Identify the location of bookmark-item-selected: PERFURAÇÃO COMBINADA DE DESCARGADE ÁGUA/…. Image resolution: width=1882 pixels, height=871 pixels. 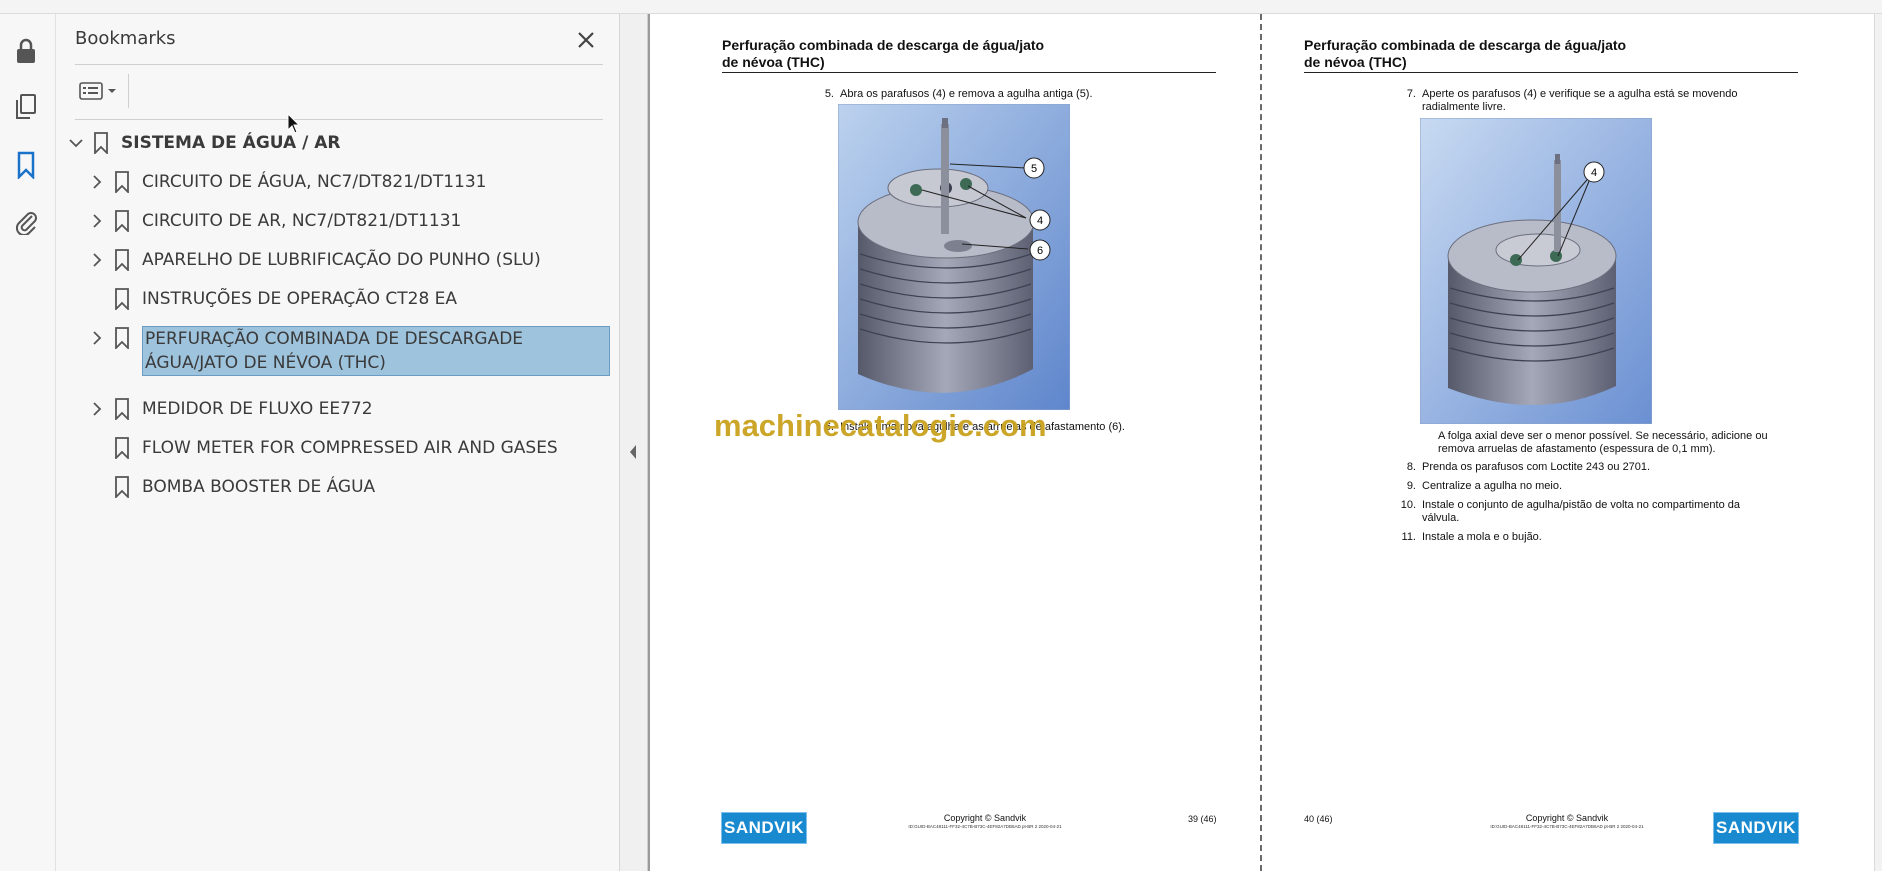
(348, 351).